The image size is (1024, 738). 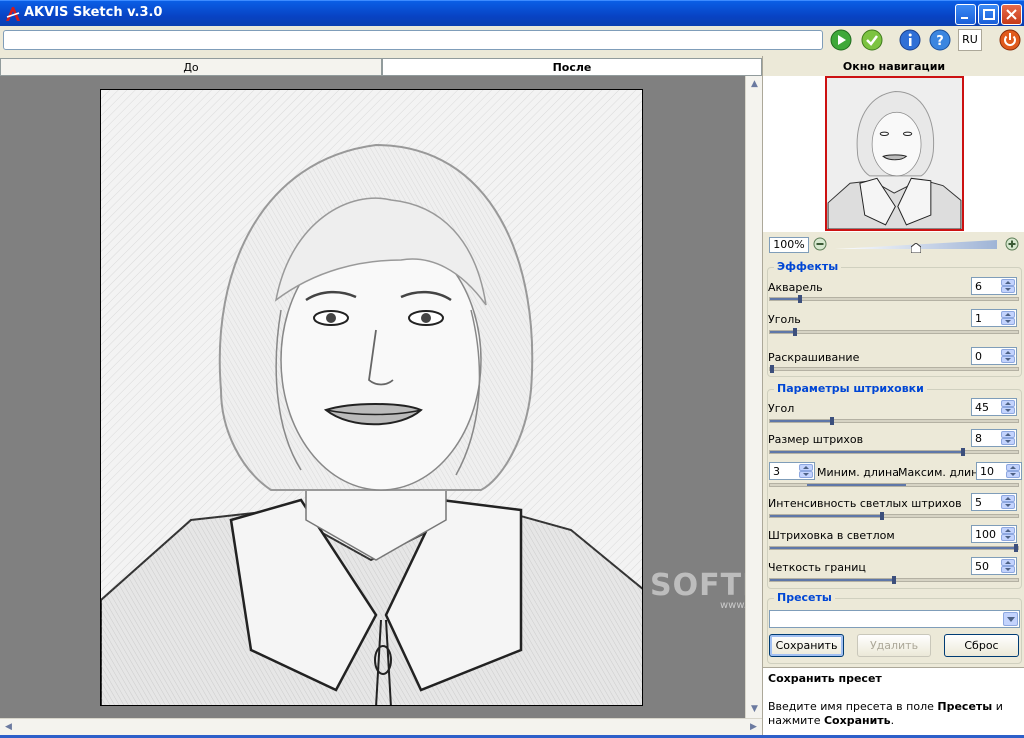 What do you see at coordinates (808, 266) in the screenshot?
I see `effects-title: Эффекты` at bounding box center [808, 266].